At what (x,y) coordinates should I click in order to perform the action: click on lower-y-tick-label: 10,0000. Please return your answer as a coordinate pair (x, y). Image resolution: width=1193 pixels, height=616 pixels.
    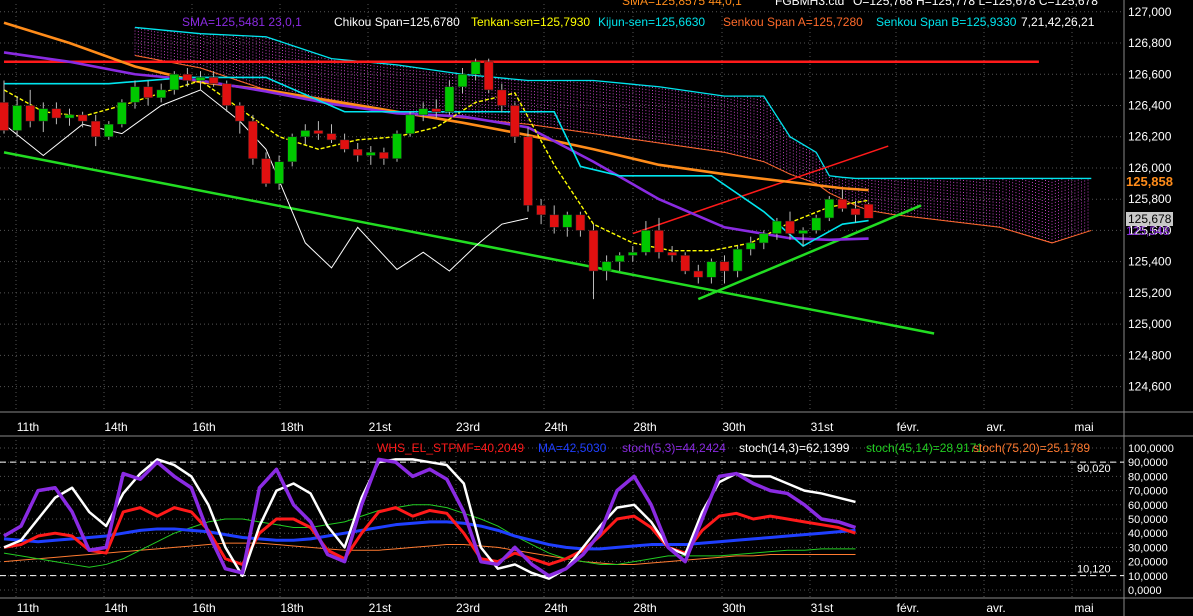
    Looking at the image, I should click on (1148, 577).